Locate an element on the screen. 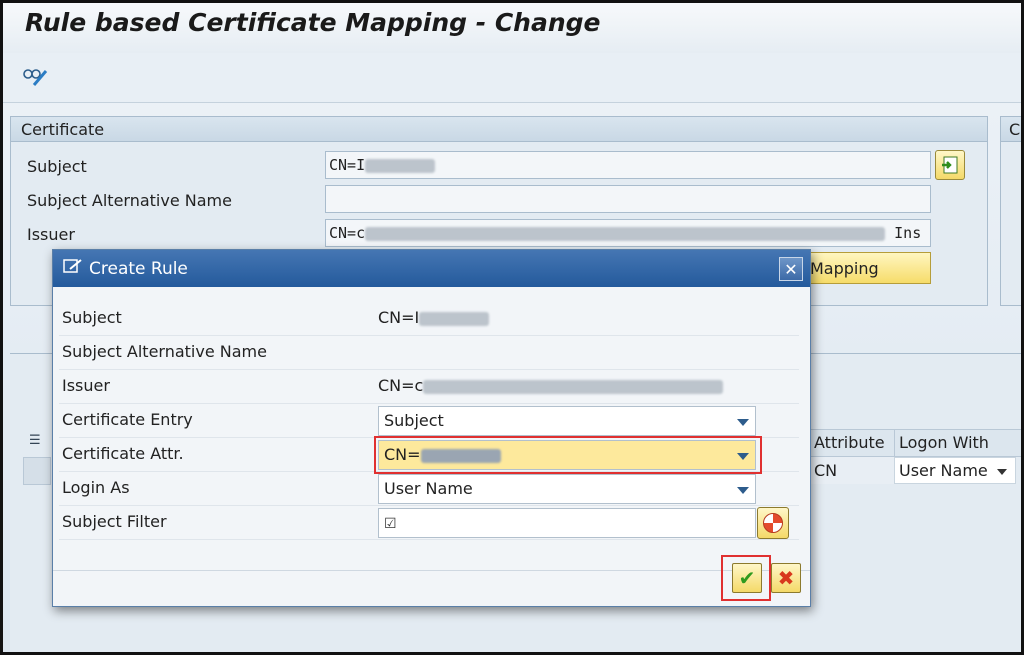 The height and width of the screenshot is (655, 1024). cert-san-field is located at coordinates (628, 199).